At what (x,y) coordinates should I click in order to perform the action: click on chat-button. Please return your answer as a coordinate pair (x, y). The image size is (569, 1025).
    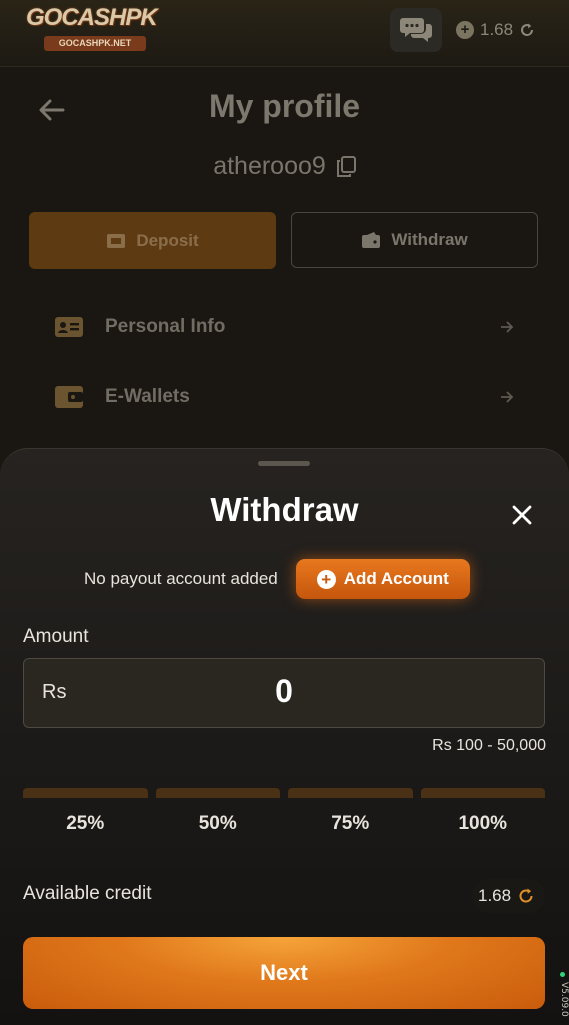
    Looking at the image, I should click on (416, 30).